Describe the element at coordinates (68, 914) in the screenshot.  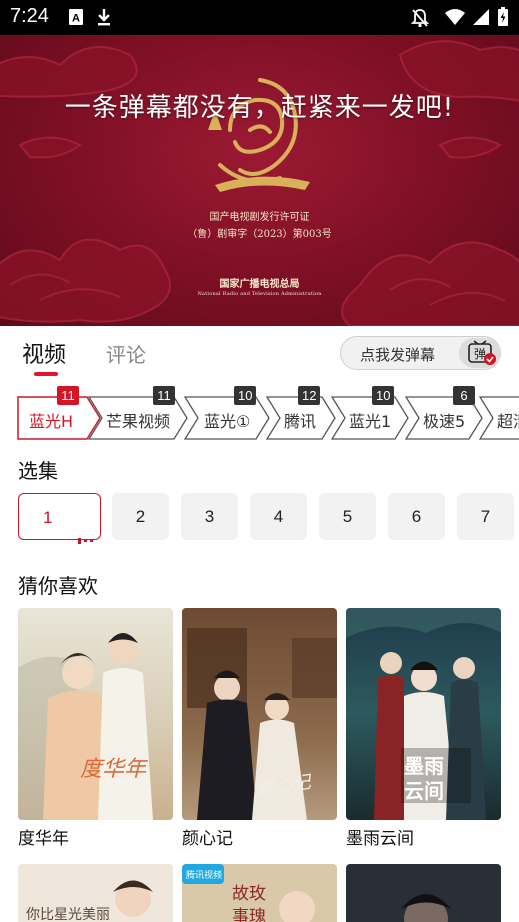
I see `poster-title: 你比星光美丽` at that location.